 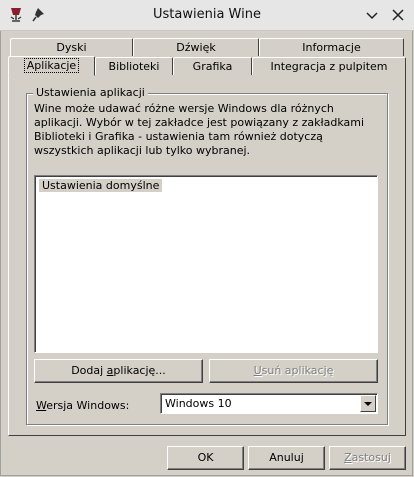 I want to click on accelerator-key: Z, so click(x=348, y=457).